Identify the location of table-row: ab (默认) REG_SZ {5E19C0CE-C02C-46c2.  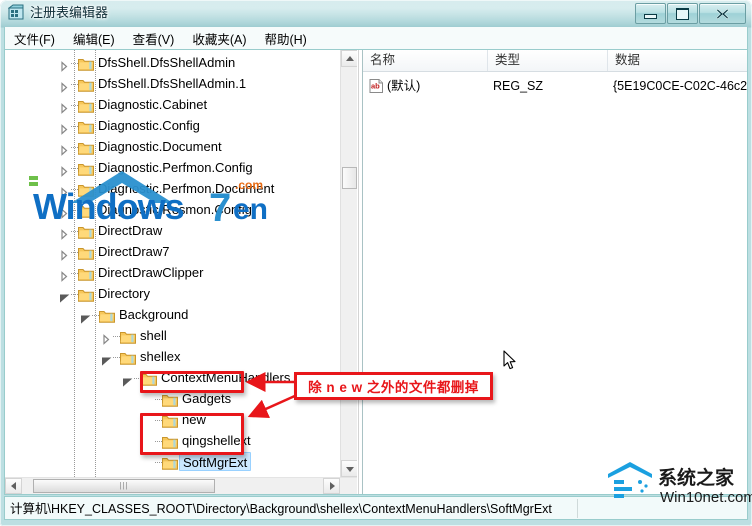
(555, 86).